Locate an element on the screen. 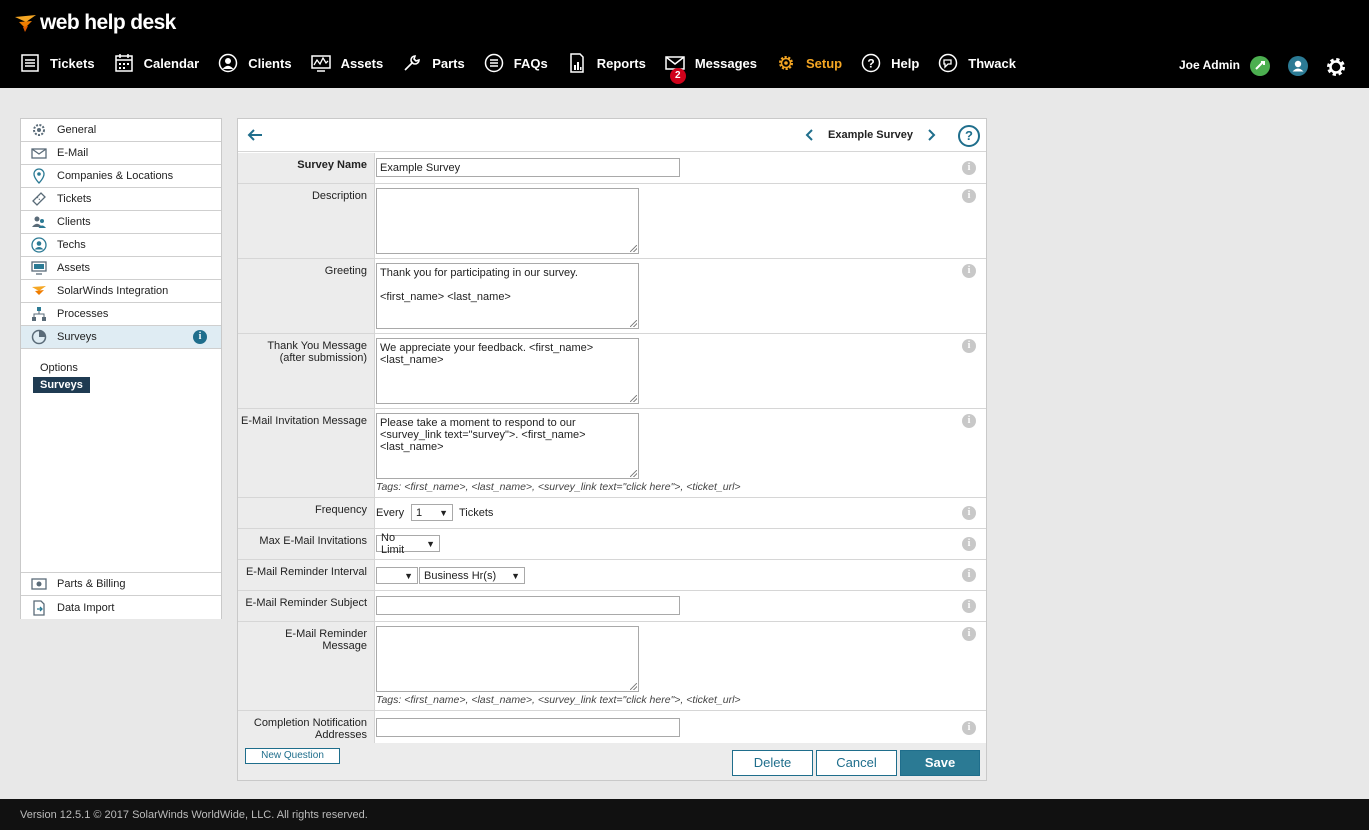 This screenshot has width=1369, height=830. nav-calendar: Calendar is located at coordinates (157, 63).